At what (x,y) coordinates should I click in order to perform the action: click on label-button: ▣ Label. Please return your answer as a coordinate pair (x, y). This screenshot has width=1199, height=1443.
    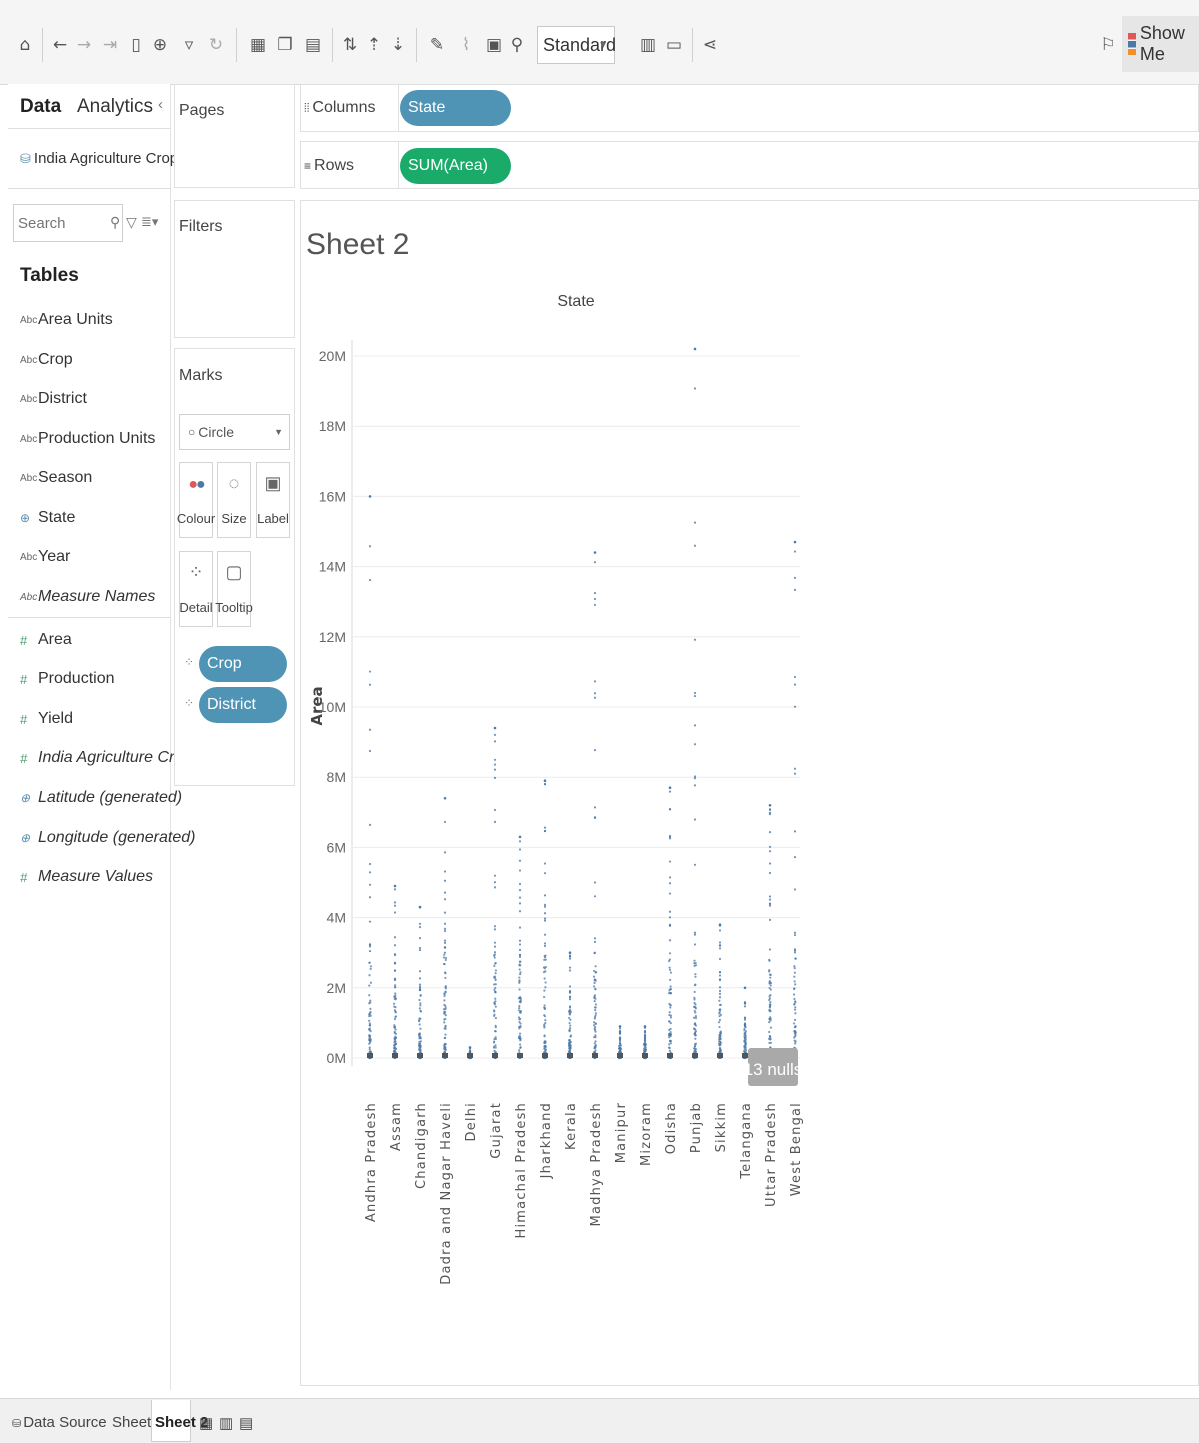
    Looking at the image, I should click on (273, 500).